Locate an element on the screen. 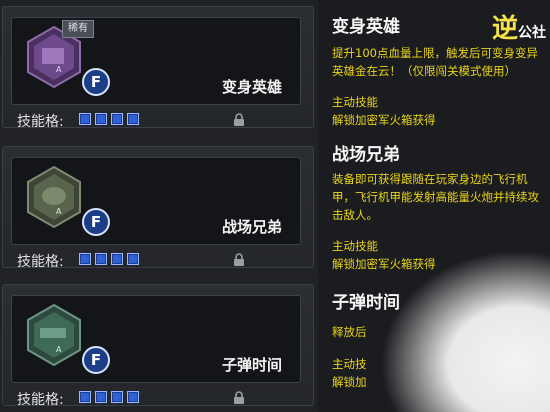  skill-type: 主动技 is located at coordinates (349, 364).